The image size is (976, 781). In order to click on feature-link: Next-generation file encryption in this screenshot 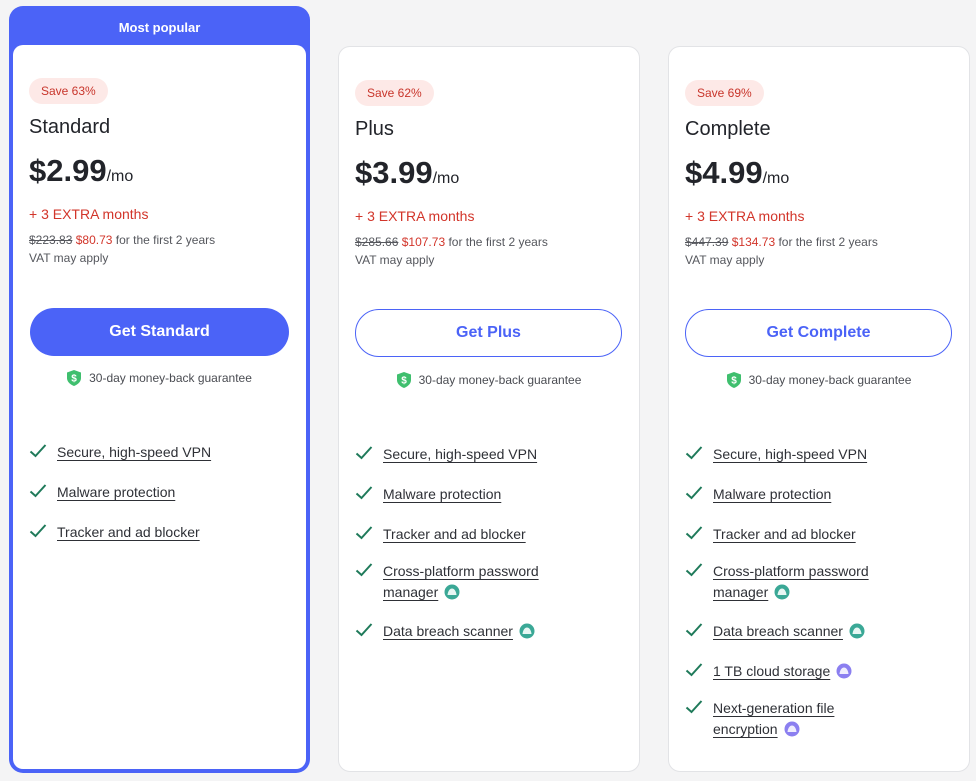, I will do `click(773, 718)`.